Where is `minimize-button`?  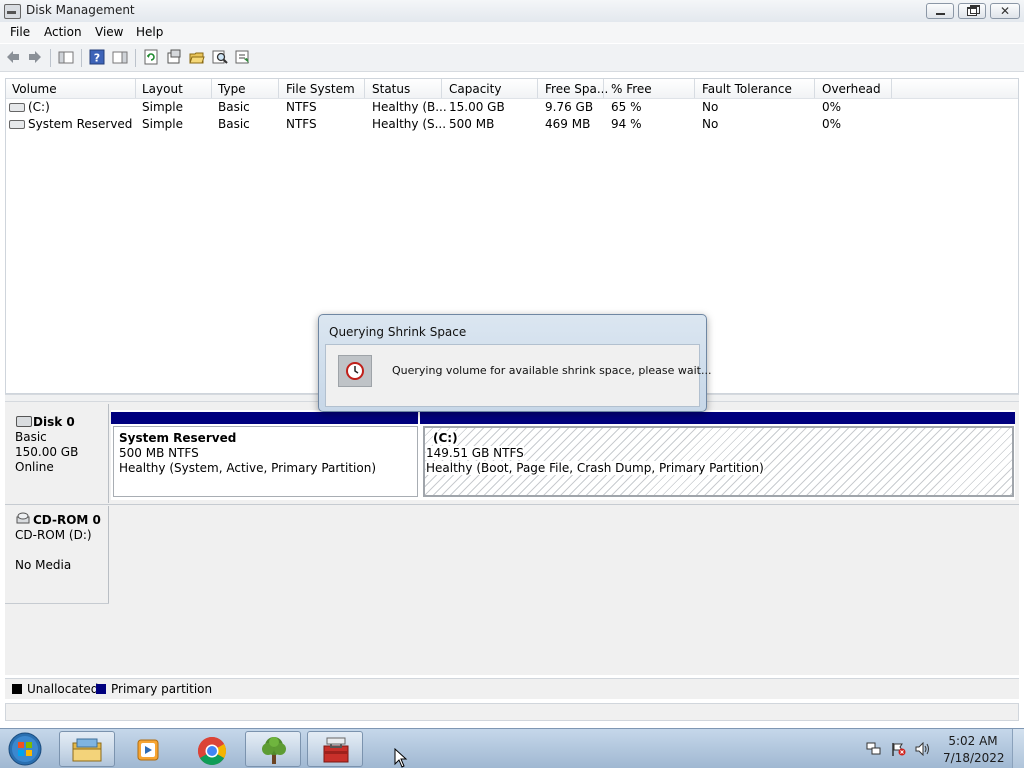
minimize-button is located at coordinates (940, 11).